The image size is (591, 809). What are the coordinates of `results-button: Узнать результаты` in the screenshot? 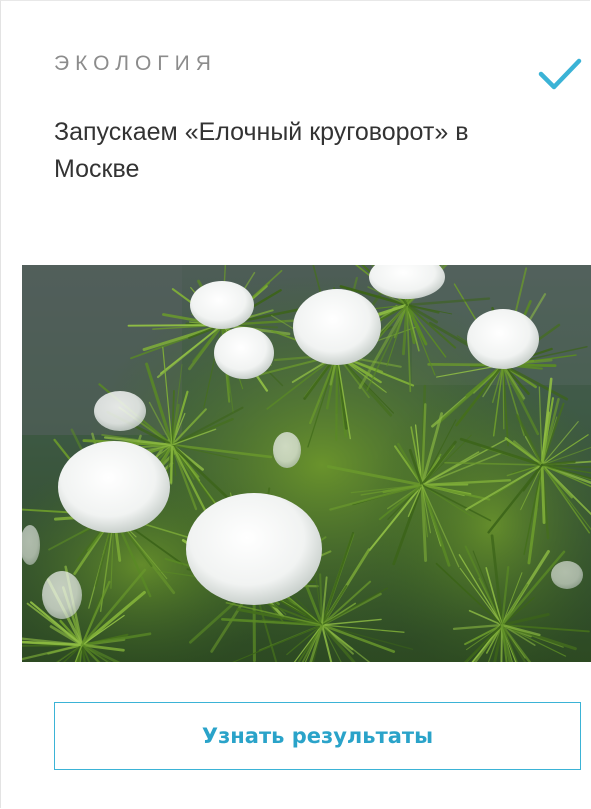 It's located at (317, 736).